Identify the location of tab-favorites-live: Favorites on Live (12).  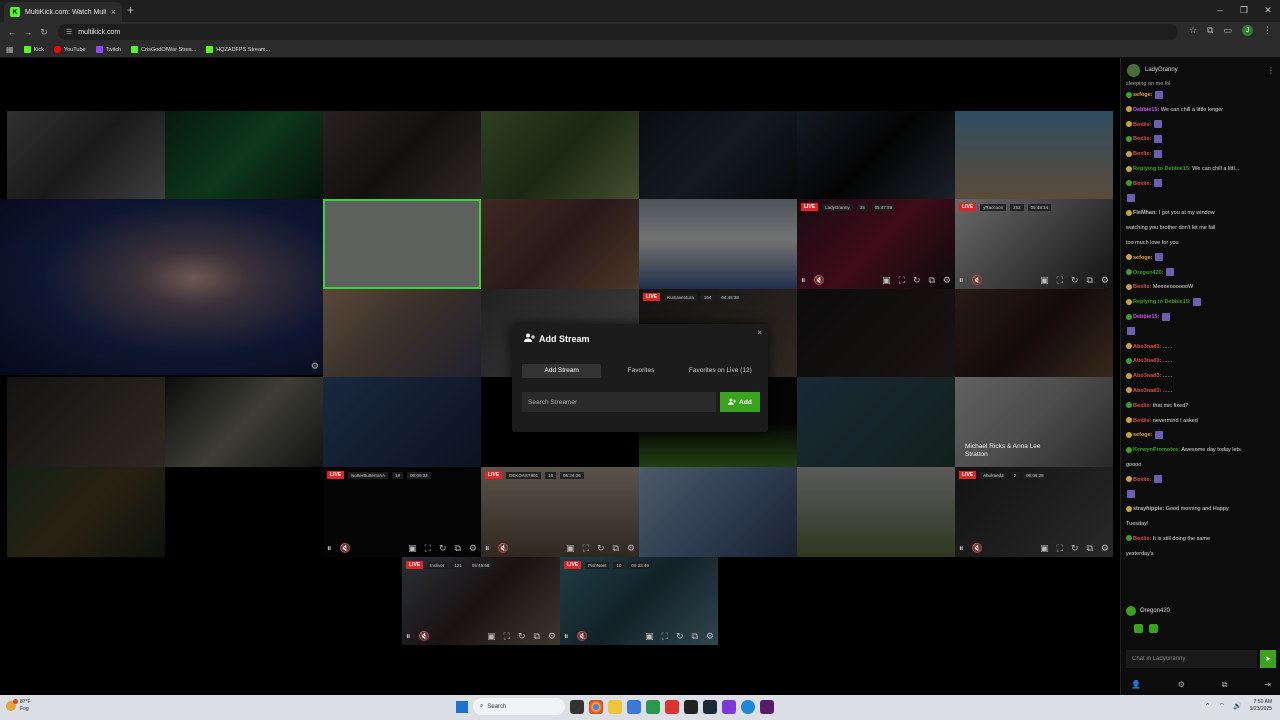
(720, 371).